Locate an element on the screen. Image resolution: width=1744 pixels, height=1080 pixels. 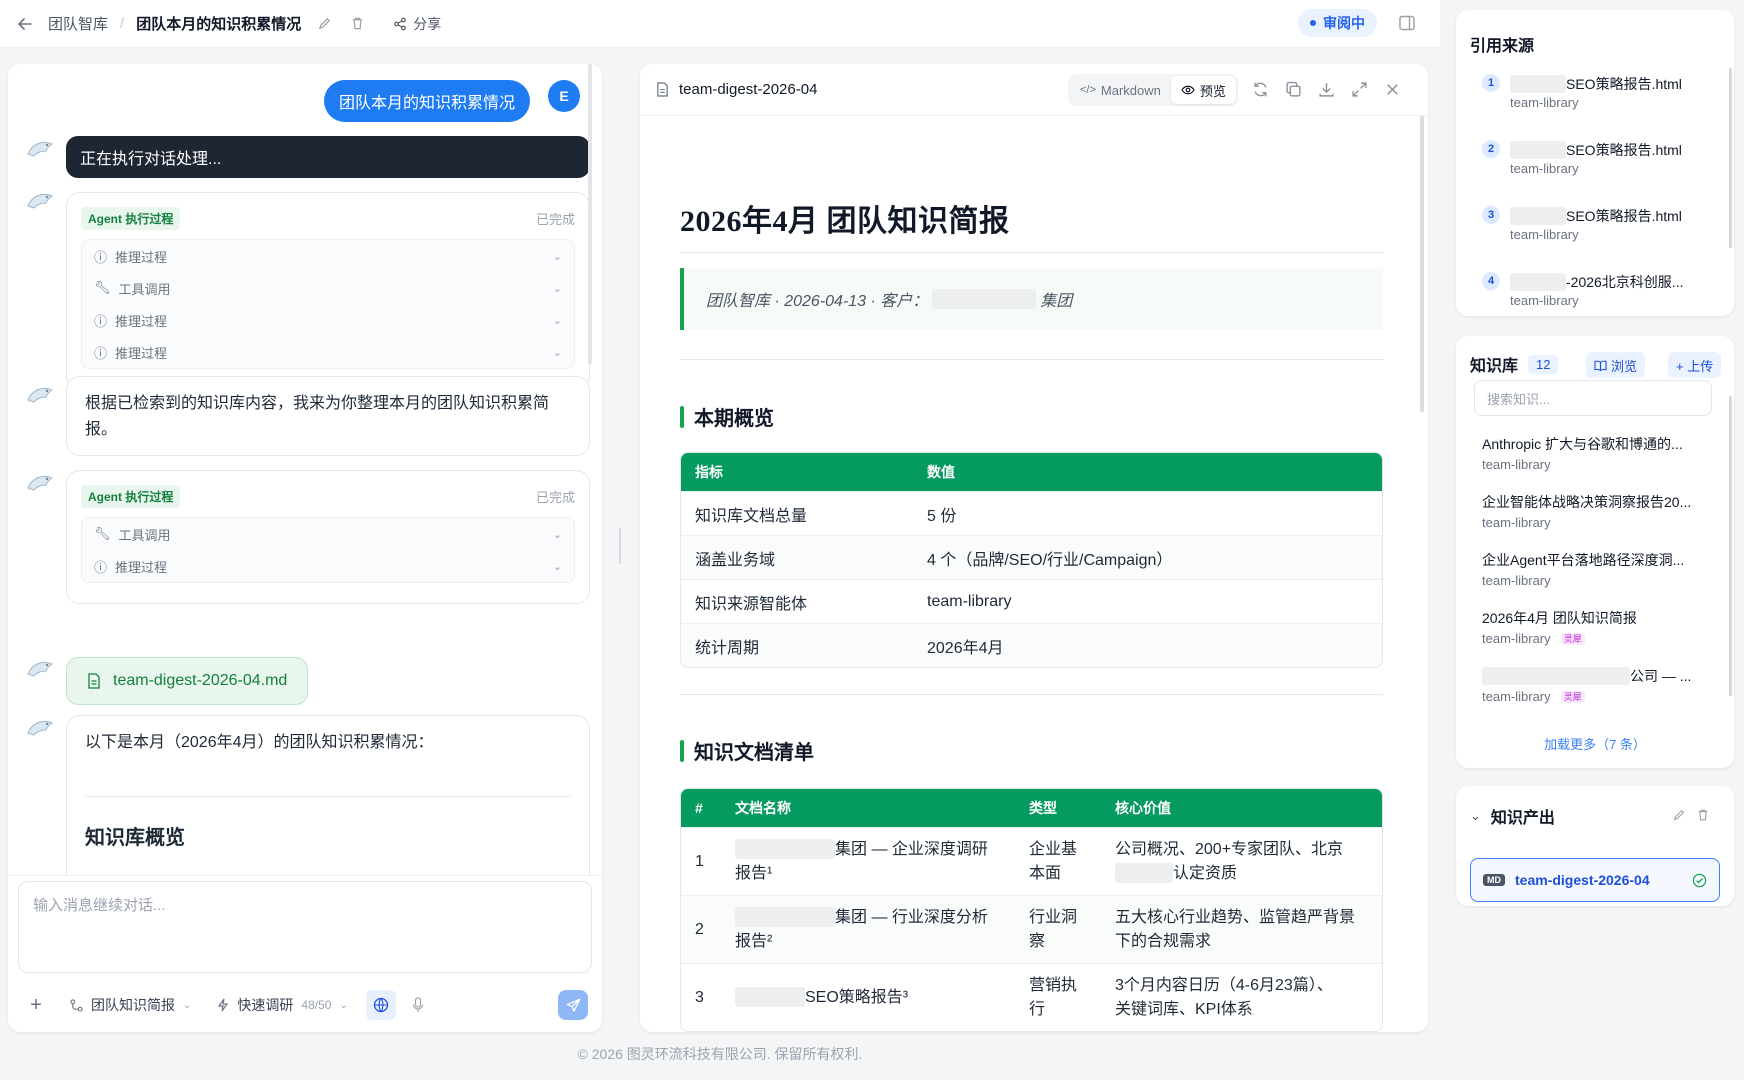
view-mode-toggle: </> Markdown 预览 is located at coordinates (1153, 90).